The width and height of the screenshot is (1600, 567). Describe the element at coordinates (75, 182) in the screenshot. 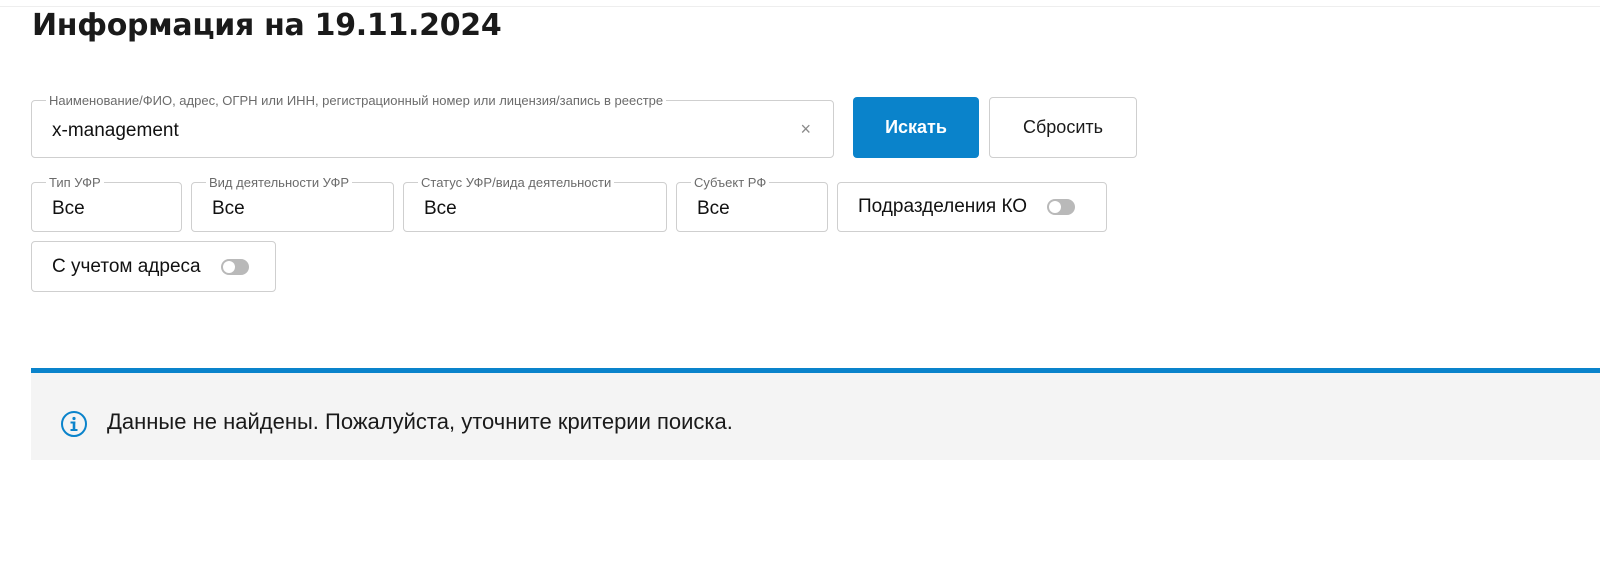

I see `filter-type-label: Тип УФР` at that location.